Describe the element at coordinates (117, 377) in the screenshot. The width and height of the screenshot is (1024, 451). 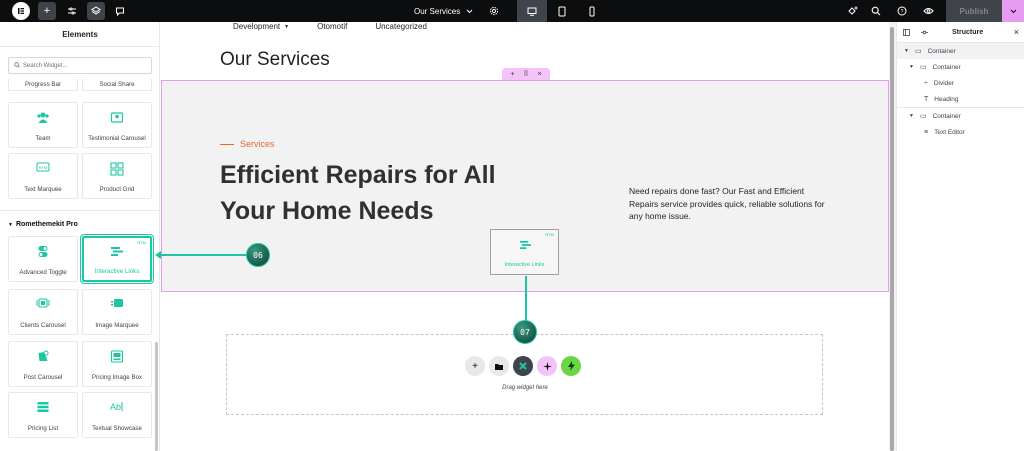
I see `widget-label: Pricing Image Box` at that location.